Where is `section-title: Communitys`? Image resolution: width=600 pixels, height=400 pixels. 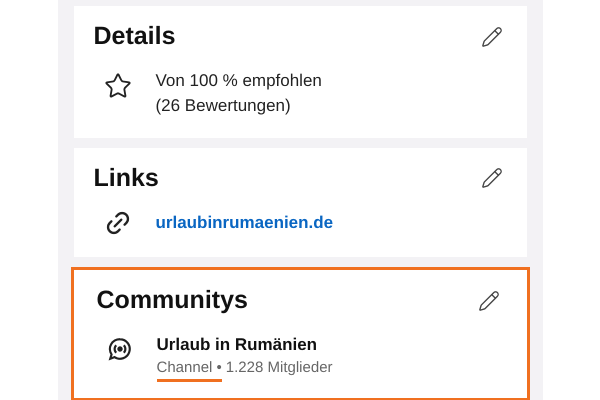
section-title: Communitys is located at coordinates (172, 300).